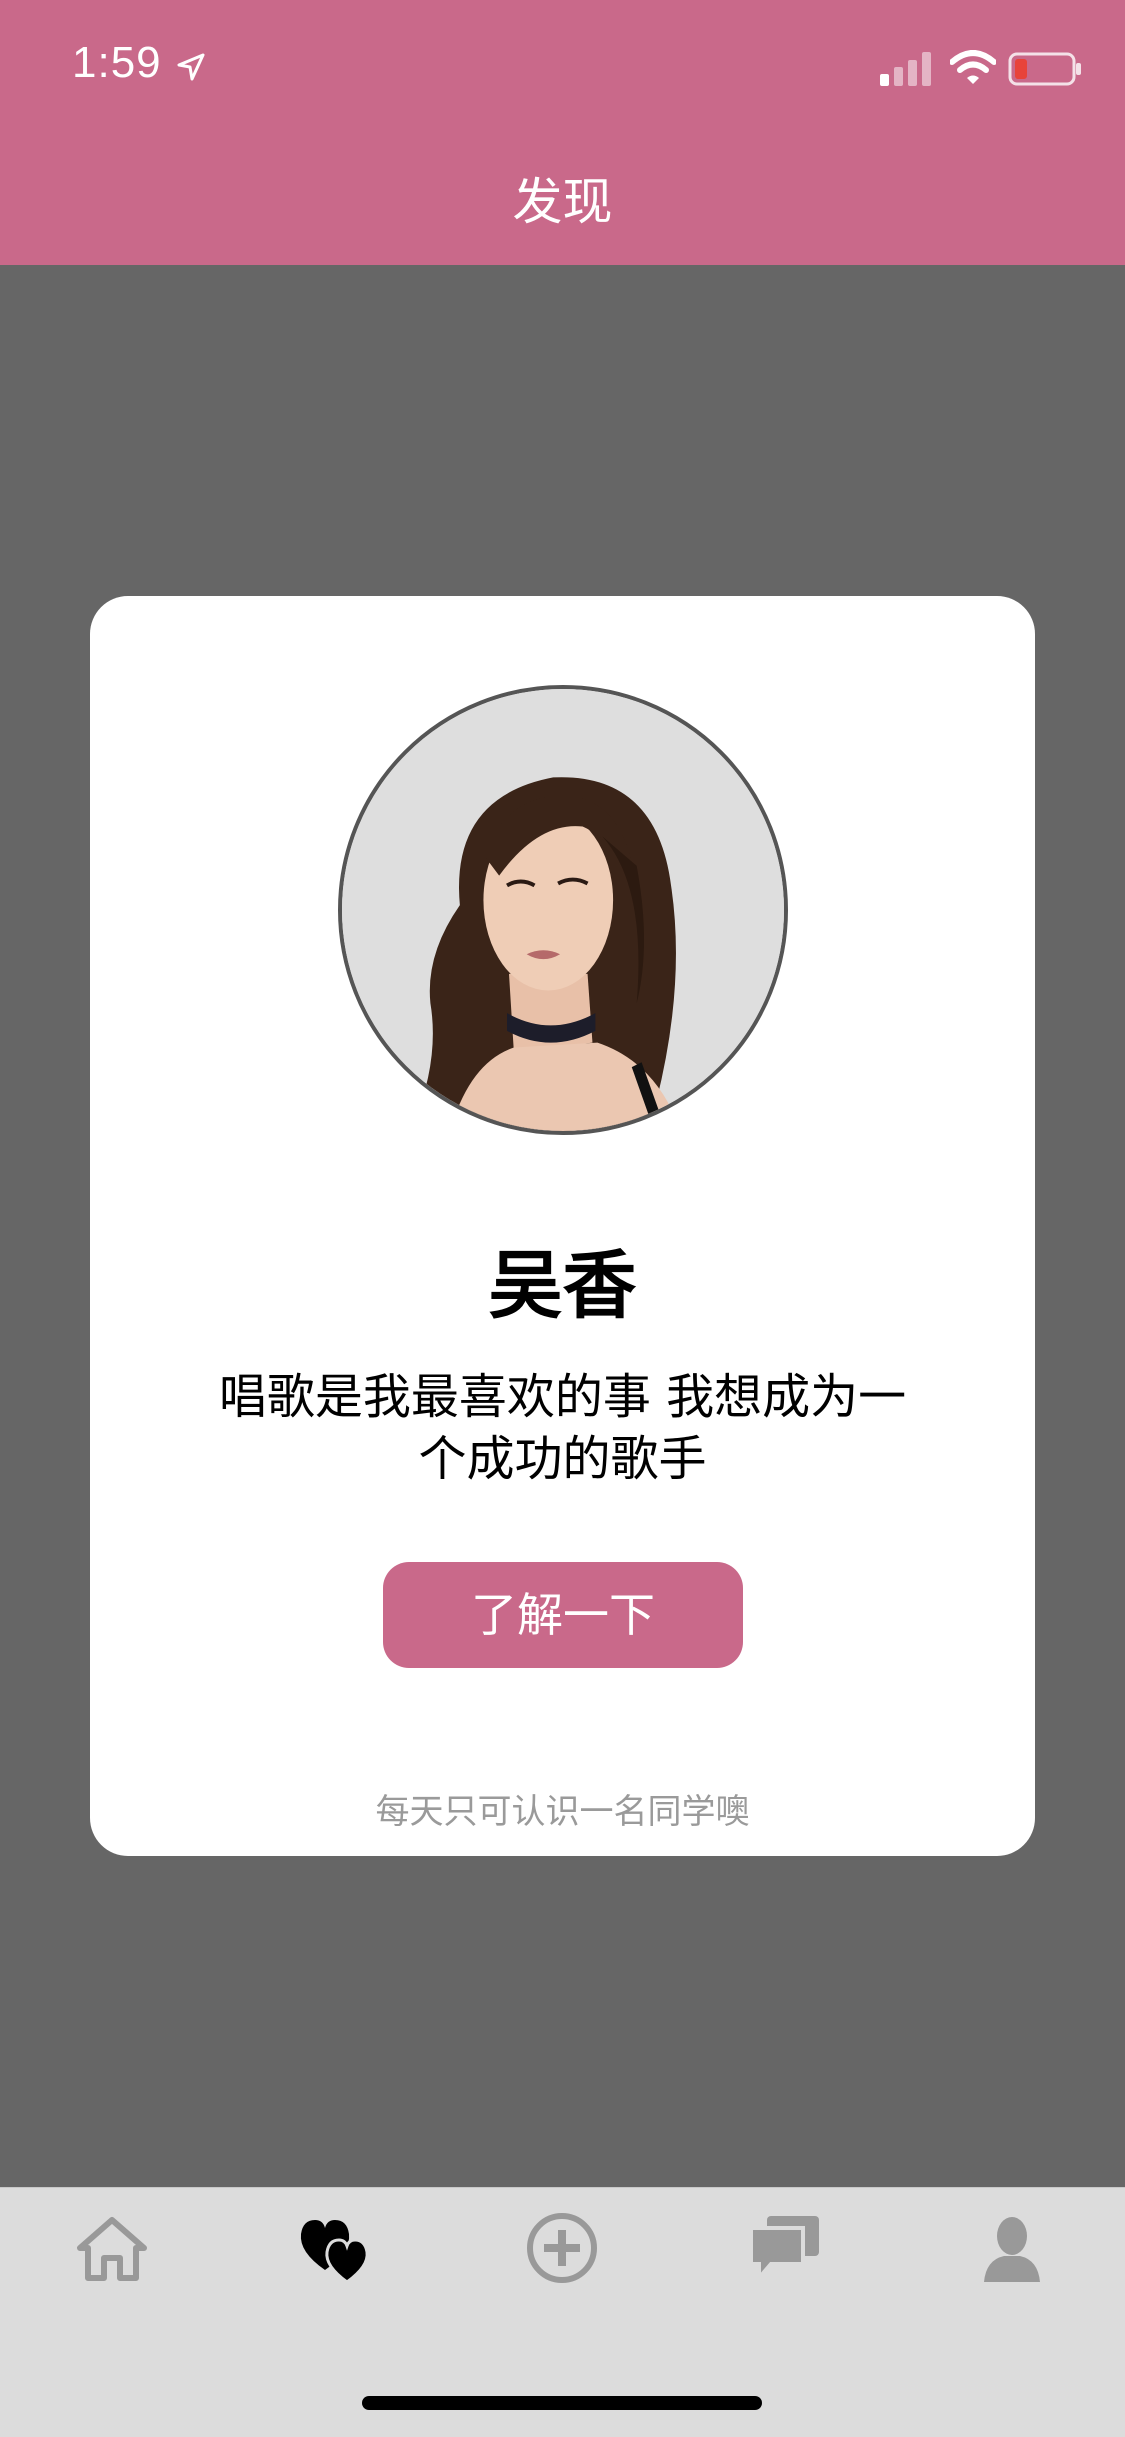 The width and height of the screenshot is (1125, 2437). I want to click on profile-avatar, so click(563, 910).